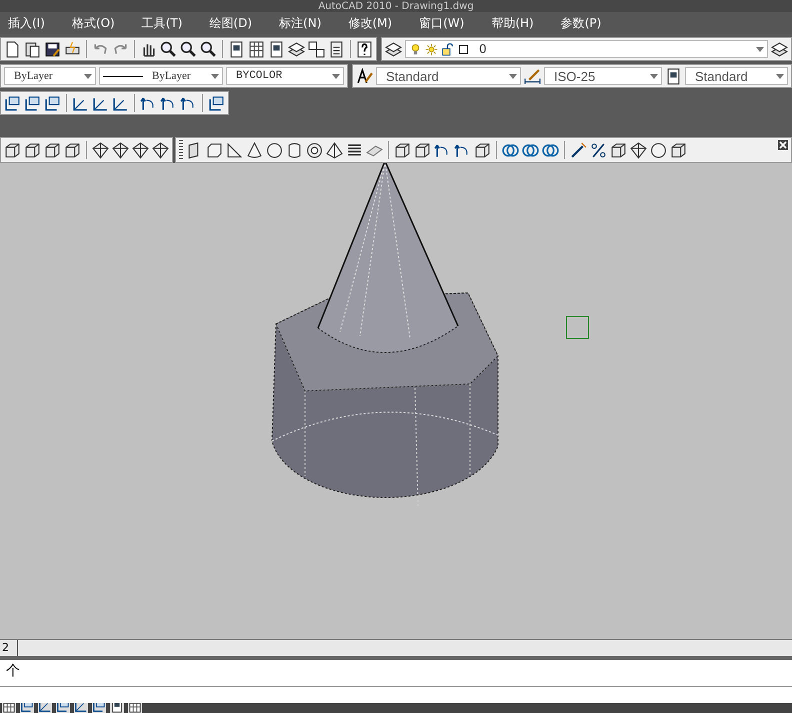  I want to click on close-icon, so click(783, 145).